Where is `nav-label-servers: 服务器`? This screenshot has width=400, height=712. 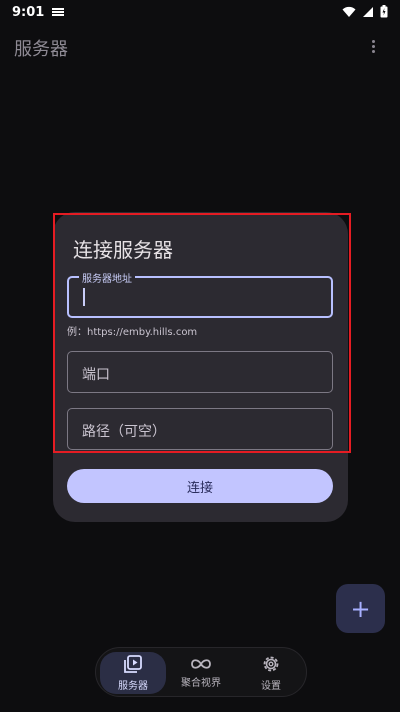
nav-label-servers: 服务器 is located at coordinates (133, 686).